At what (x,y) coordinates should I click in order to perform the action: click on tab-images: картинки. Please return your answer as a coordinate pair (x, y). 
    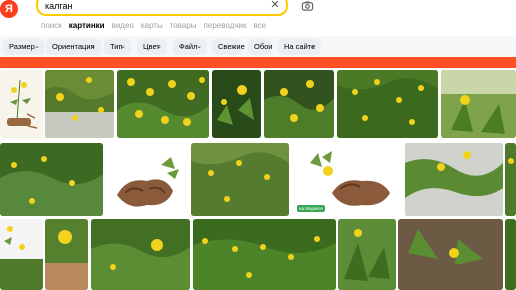
    Looking at the image, I should click on (87, 26).